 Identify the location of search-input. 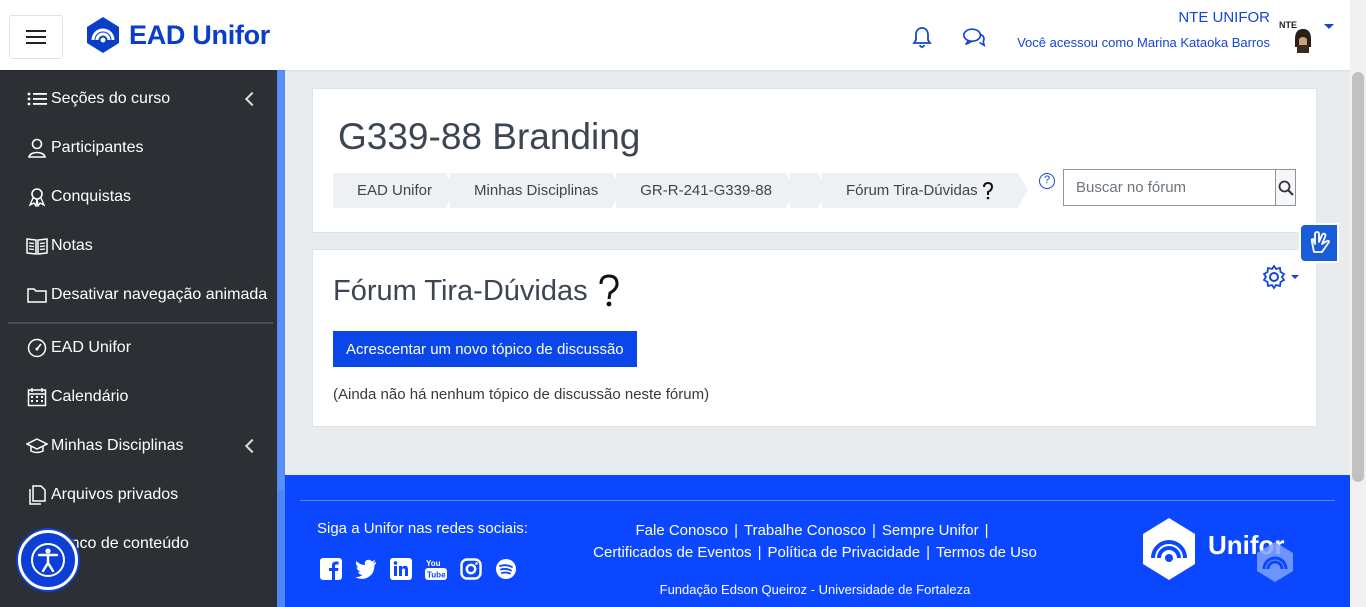
(1169, 187).